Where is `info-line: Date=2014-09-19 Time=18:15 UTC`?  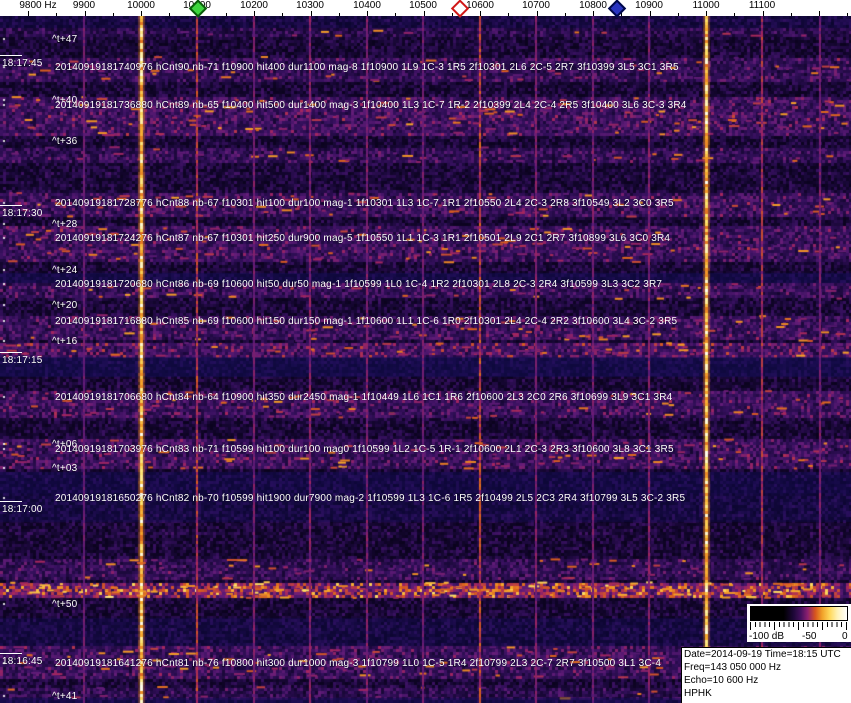
info-line: Date=2014-09-19 Time=18:15 UTC is located at coordinates (762, 654).